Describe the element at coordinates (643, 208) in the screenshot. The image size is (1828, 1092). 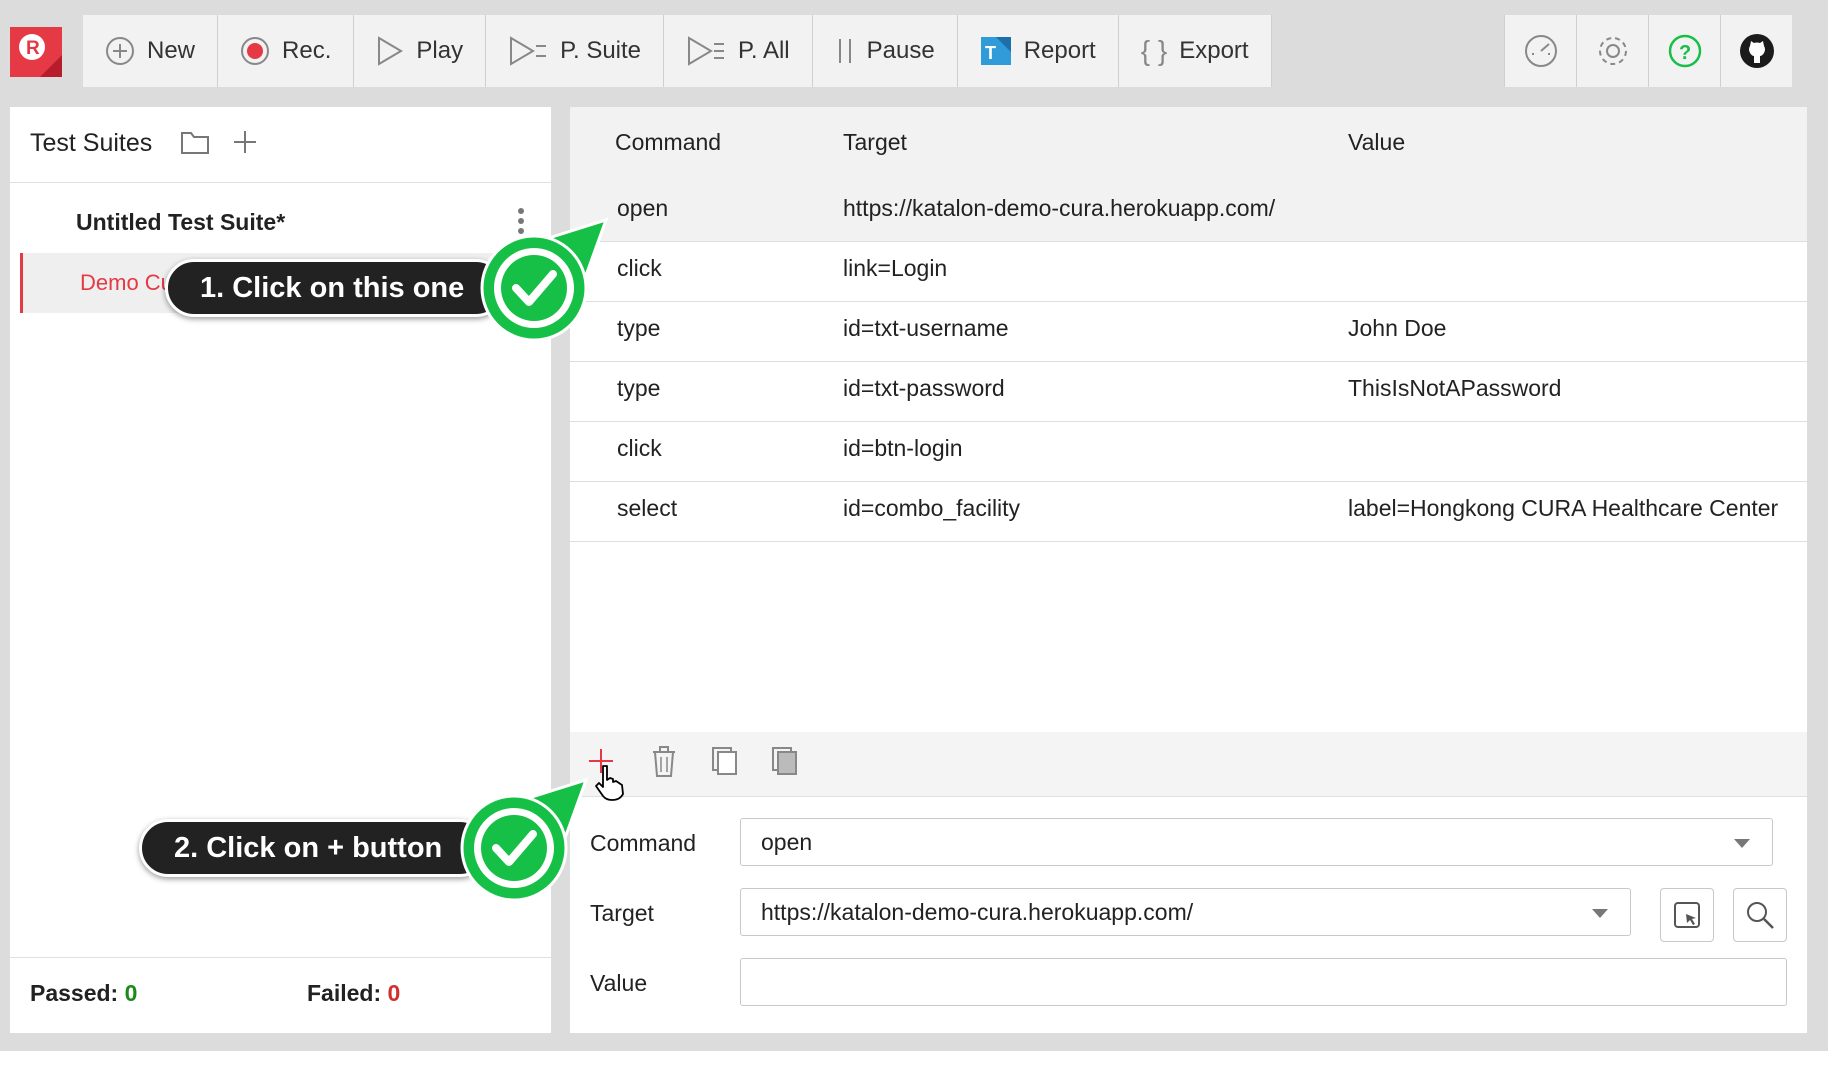
I see `cell-command: open` at that location.